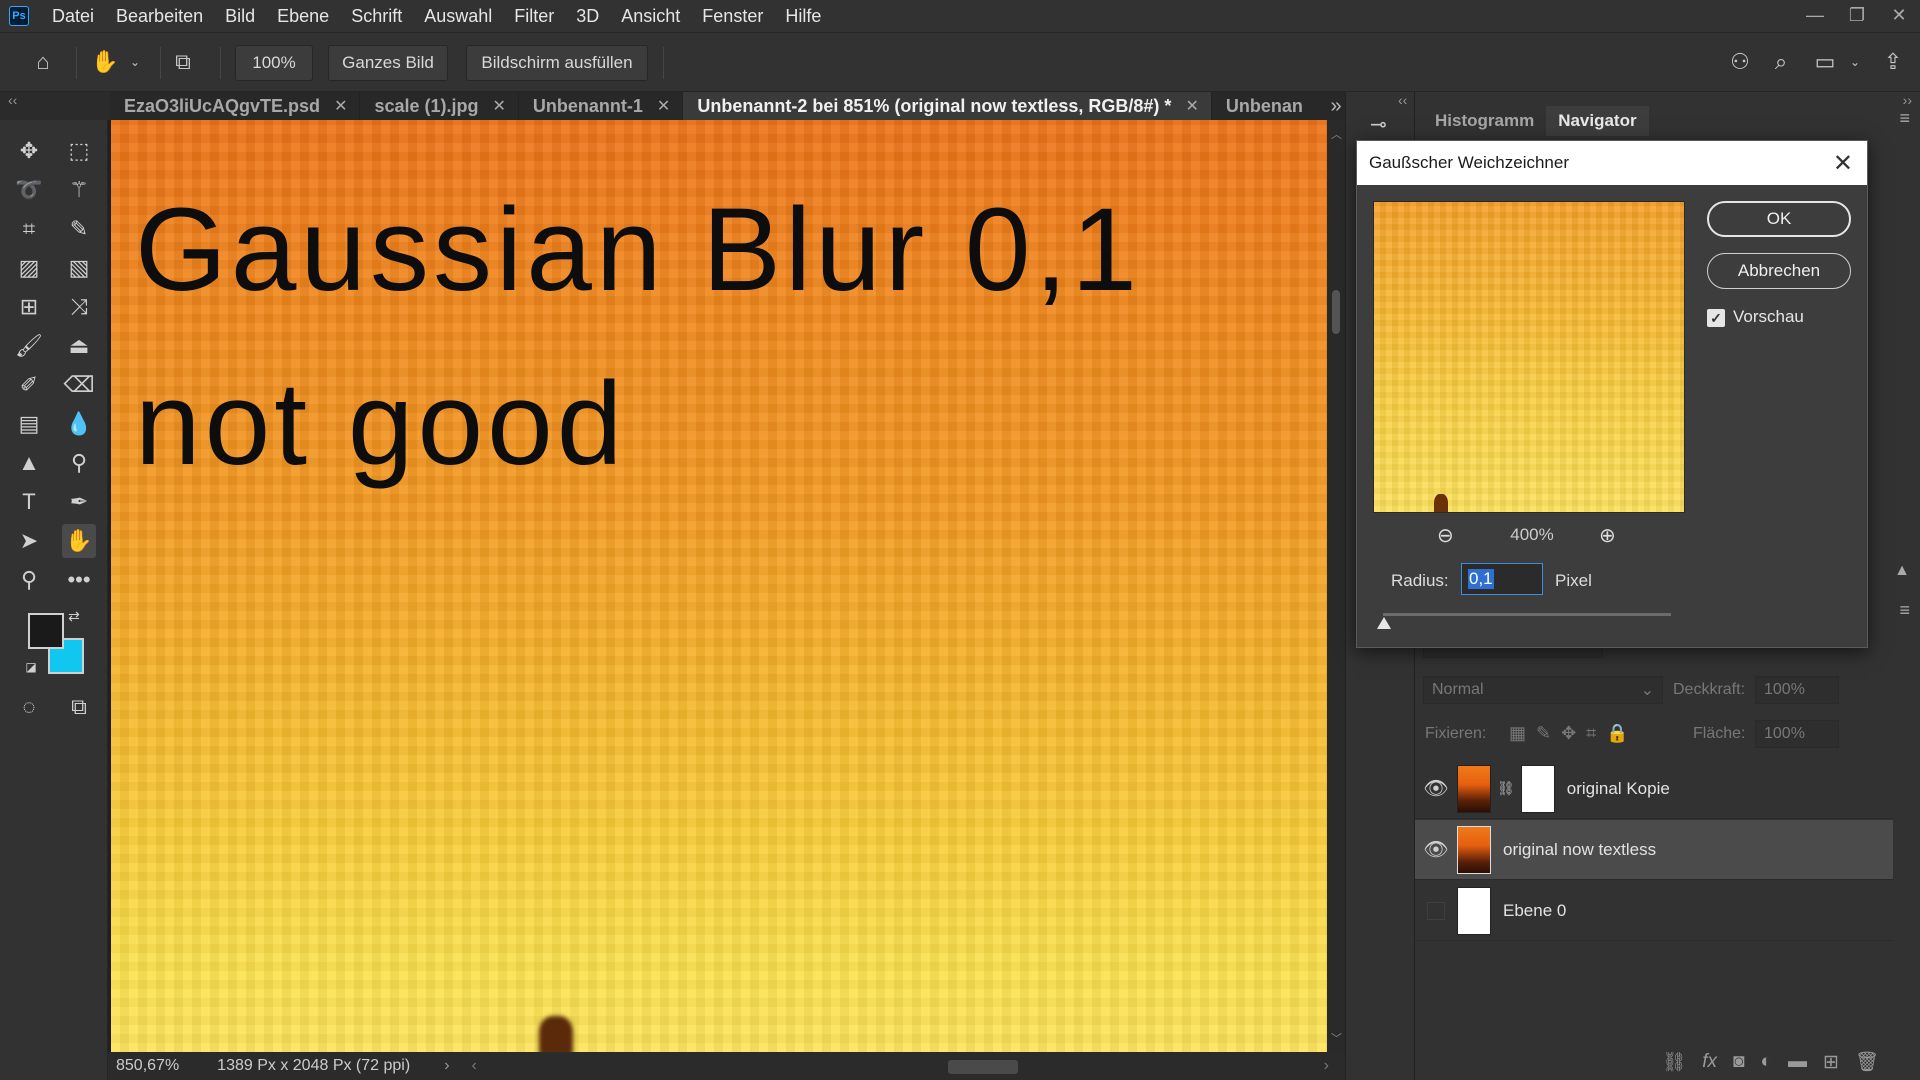 The image size is (1920, 1080). Describe the element at coordinates (1378, 124) in the screenshot. I see `properties-icon: ⊸` at that location.